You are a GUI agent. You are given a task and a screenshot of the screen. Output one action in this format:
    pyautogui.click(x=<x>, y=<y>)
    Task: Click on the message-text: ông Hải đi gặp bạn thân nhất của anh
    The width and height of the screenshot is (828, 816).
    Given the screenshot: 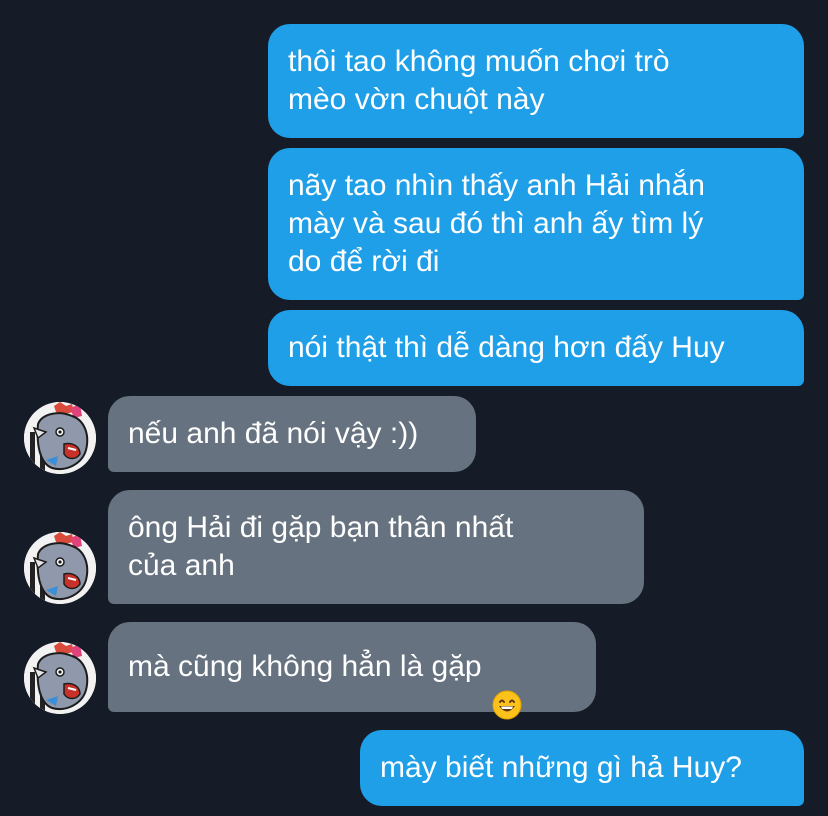 What is the action you would take?
    pyautogui.click(x=321, y=546)
    